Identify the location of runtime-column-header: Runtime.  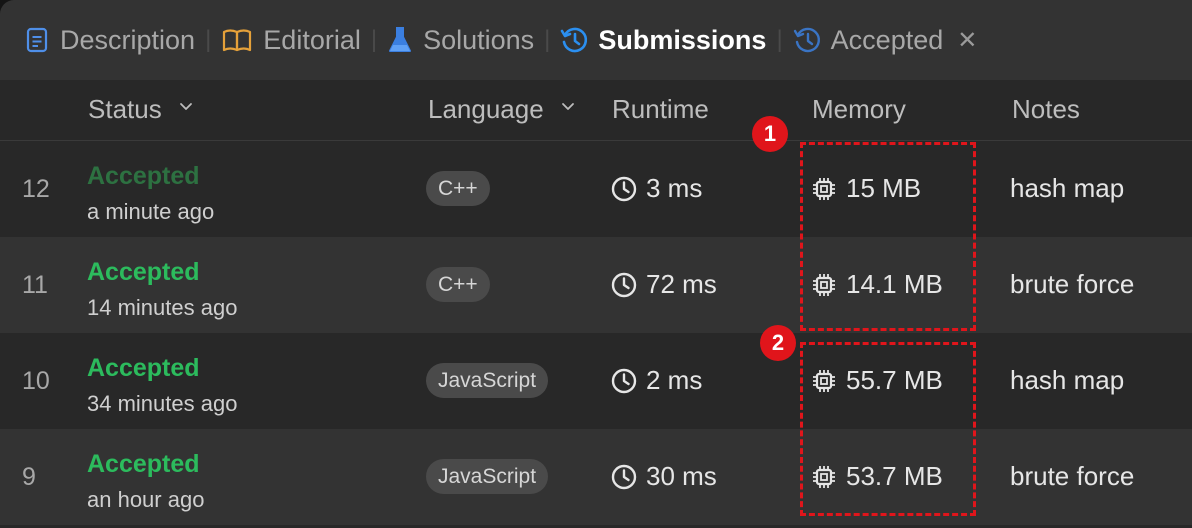
(660, 109).